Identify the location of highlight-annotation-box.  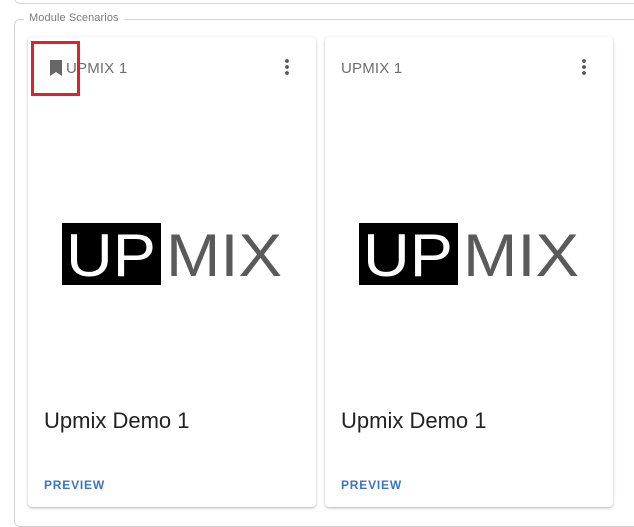
(55, 68).